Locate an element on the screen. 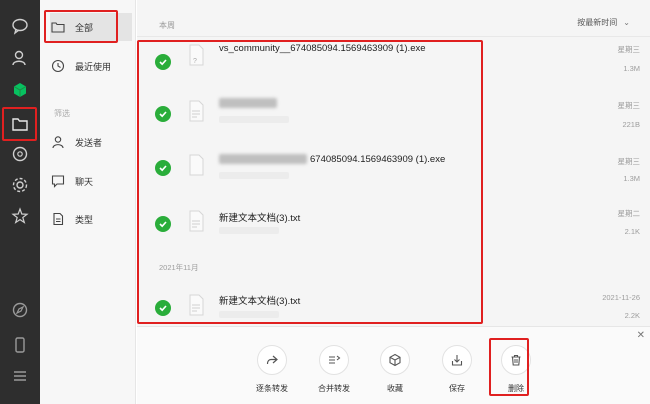 This screenshot has width=650, height=404. divider is located at coordinates (393, 36).